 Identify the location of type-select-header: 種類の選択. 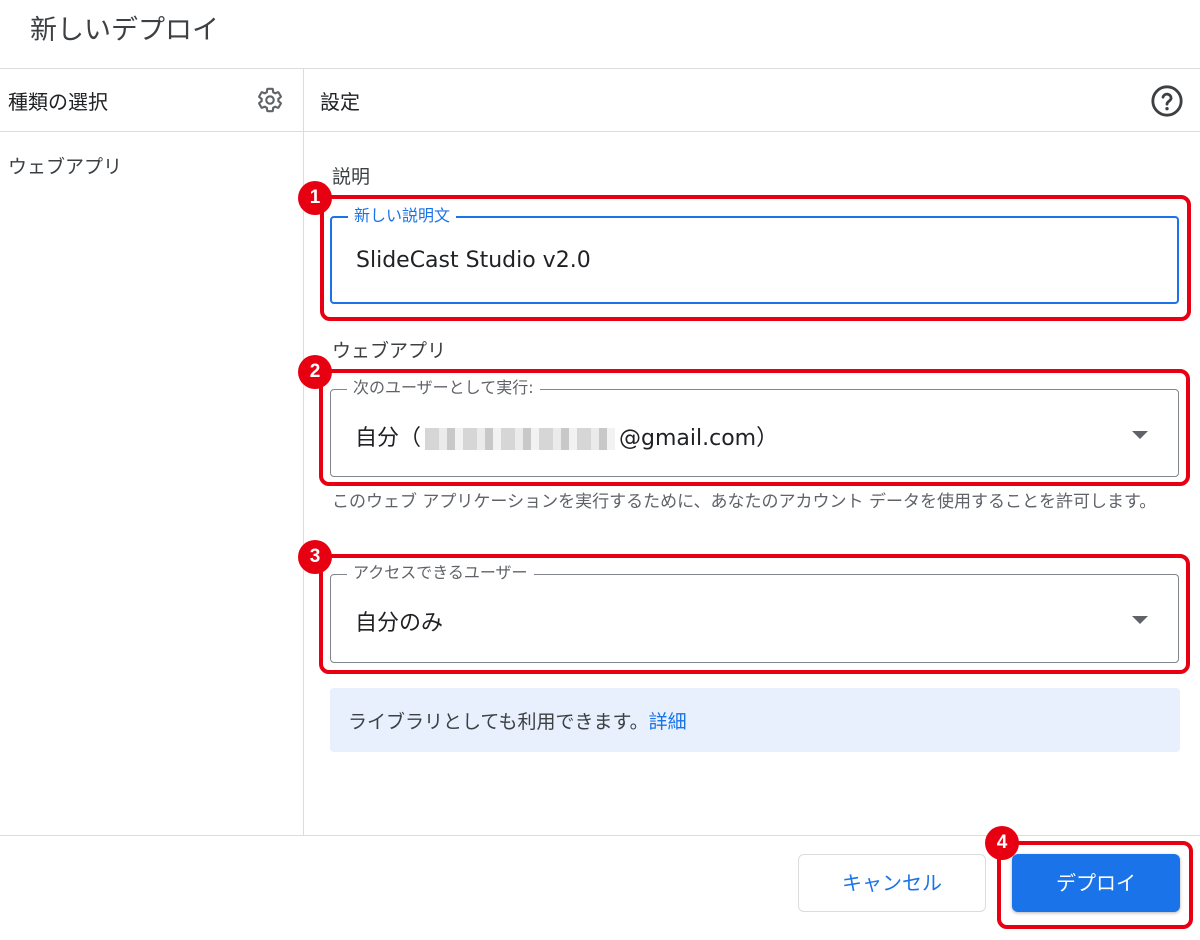
(58, 102).